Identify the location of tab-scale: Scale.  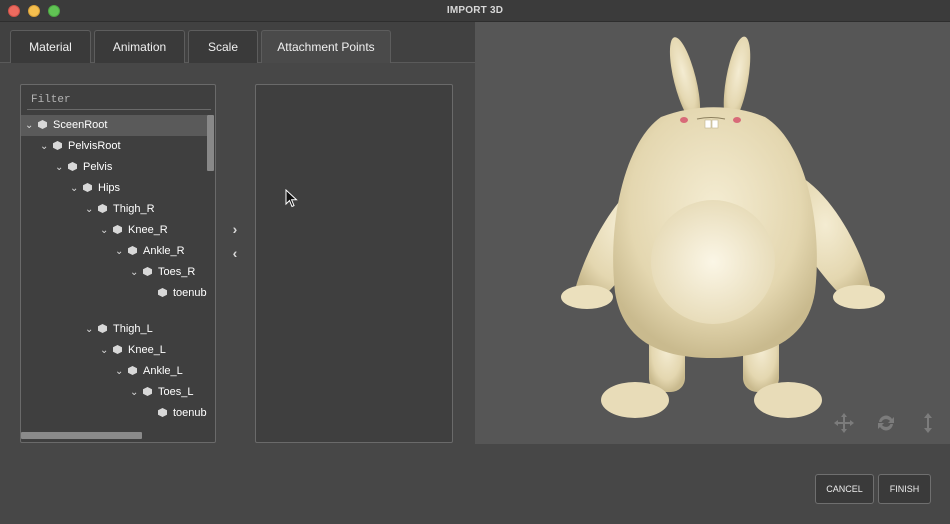
(223, 46).